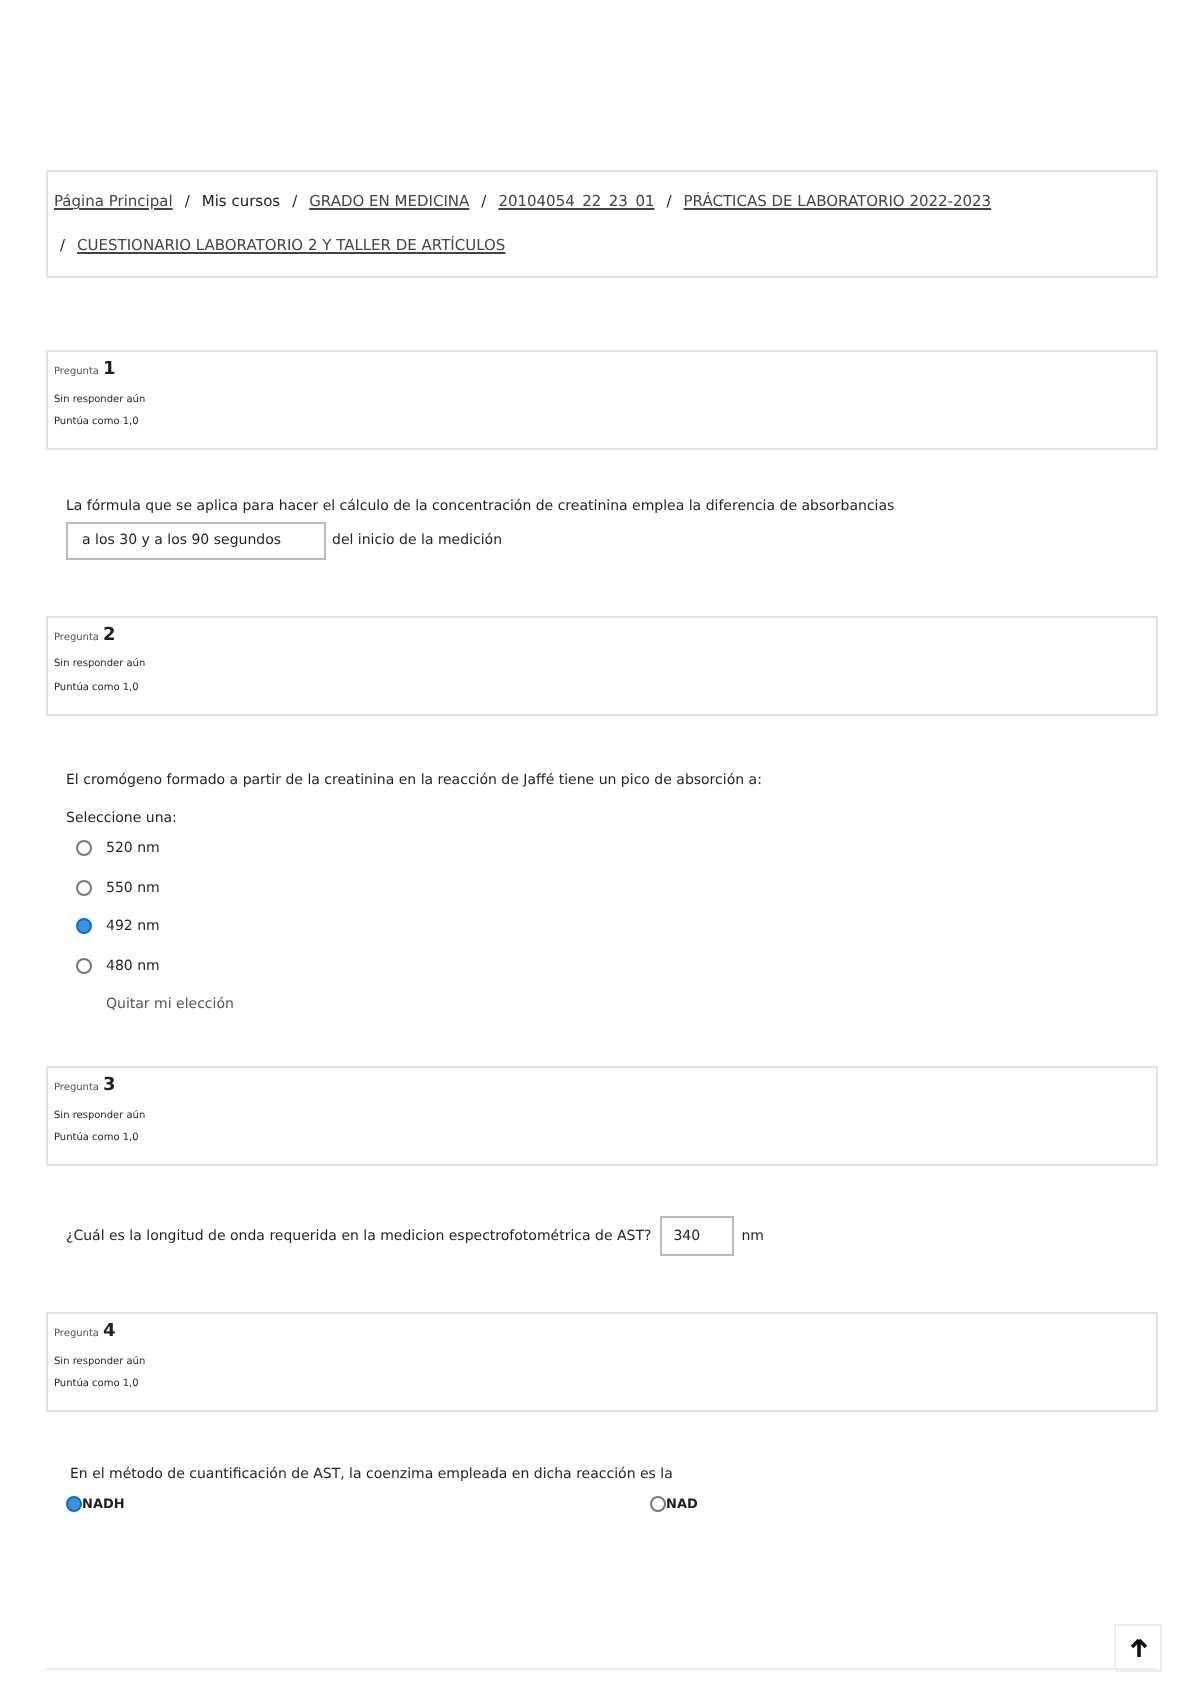 The height and width of the screenshot is (1696, 1198). I want to click on back-to-top-button, so click(1138, 1648).